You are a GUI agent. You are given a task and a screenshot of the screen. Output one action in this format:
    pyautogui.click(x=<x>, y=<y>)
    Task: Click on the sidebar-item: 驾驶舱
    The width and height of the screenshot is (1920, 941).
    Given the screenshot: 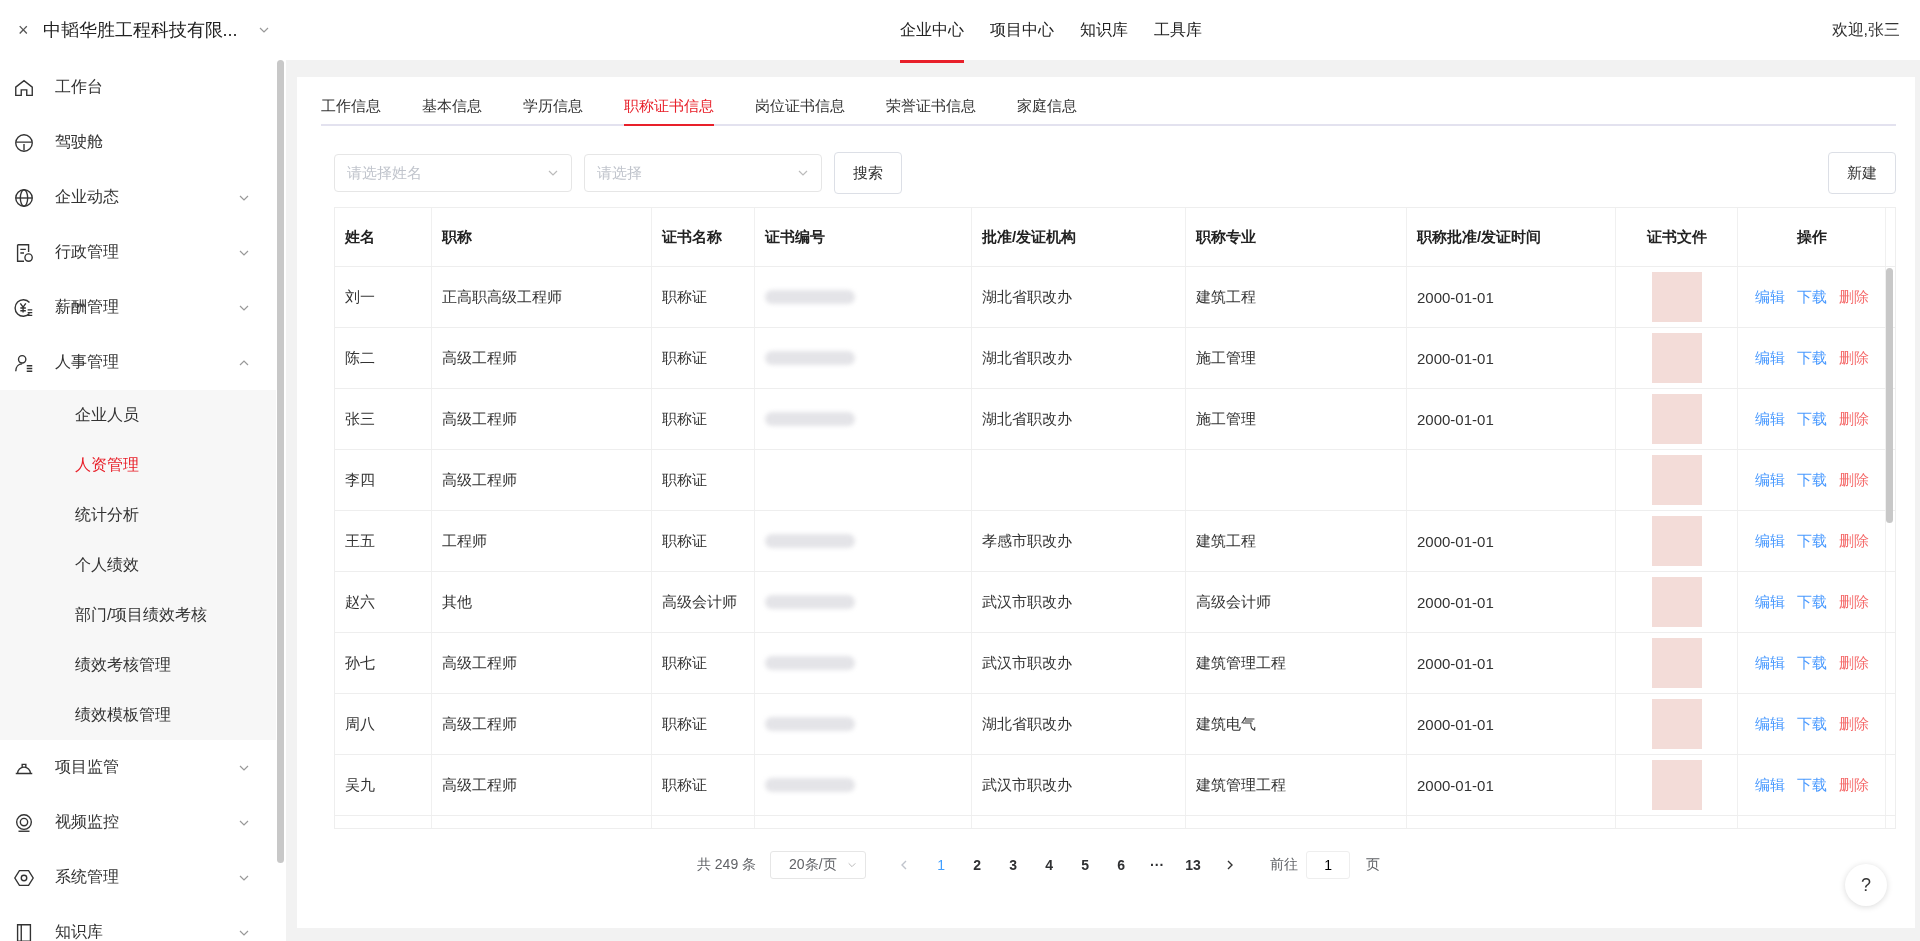 What is the action you would take?
    pyautogui.click(x=143, y=142)
    